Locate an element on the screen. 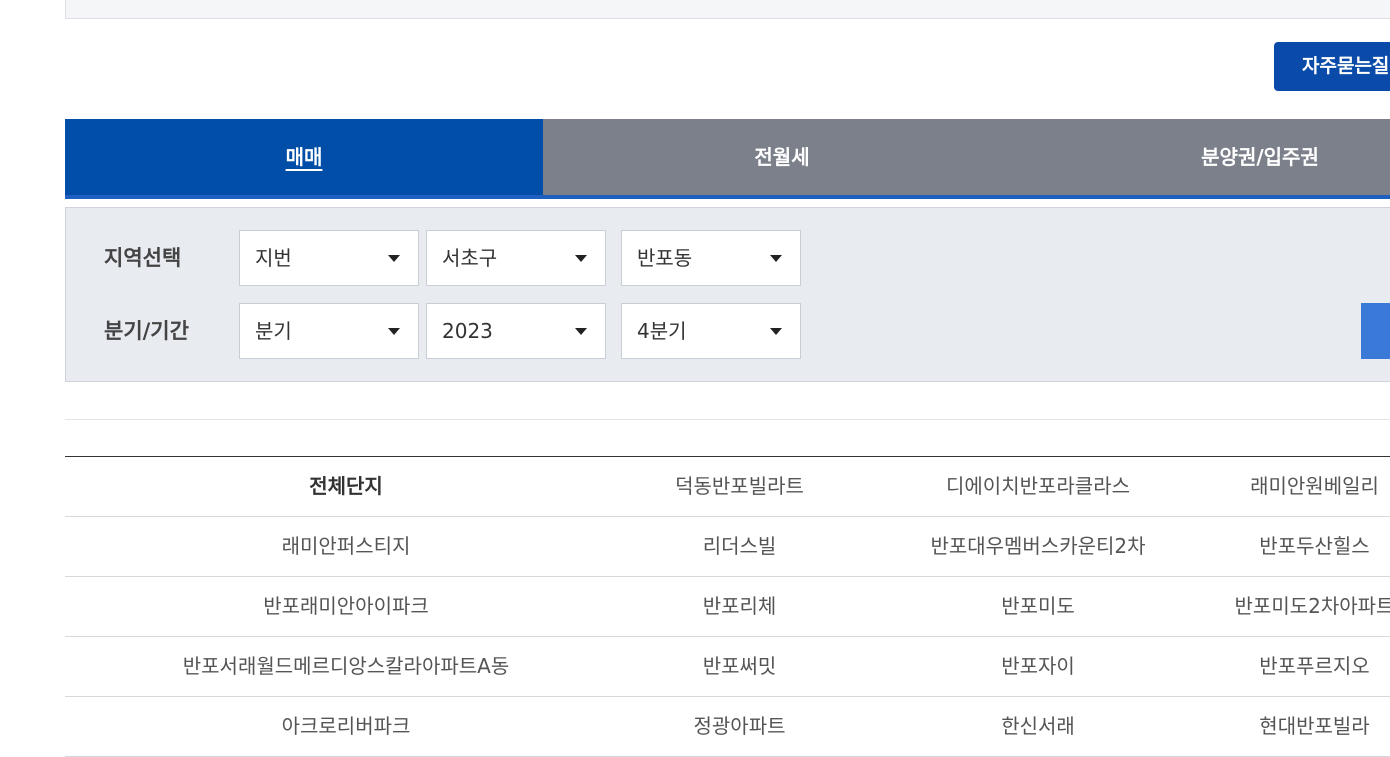 The width and height of the screenshot is (1390, 757). table-row: 래미안퍼스티지 리더스빌 반포대우멤버스카운티2차 반포두산힐스 is located at coordinates (727, 547).